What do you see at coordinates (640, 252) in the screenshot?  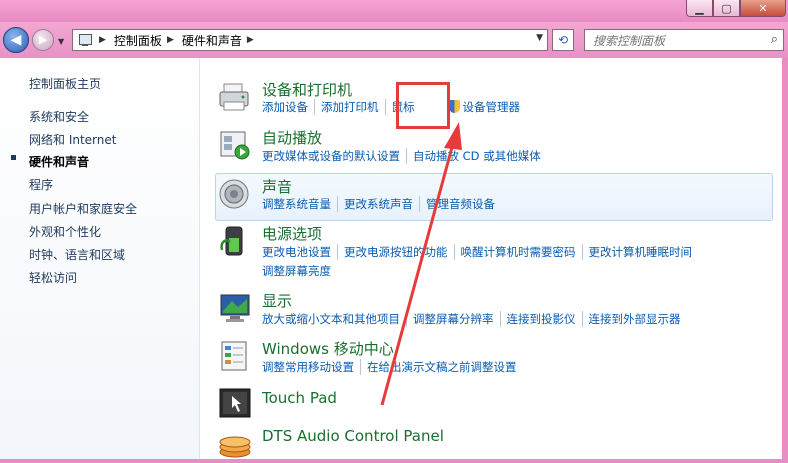 I see `sleep-time-link: 更改计算机睡眠时间` at bounding box center [640, 252].